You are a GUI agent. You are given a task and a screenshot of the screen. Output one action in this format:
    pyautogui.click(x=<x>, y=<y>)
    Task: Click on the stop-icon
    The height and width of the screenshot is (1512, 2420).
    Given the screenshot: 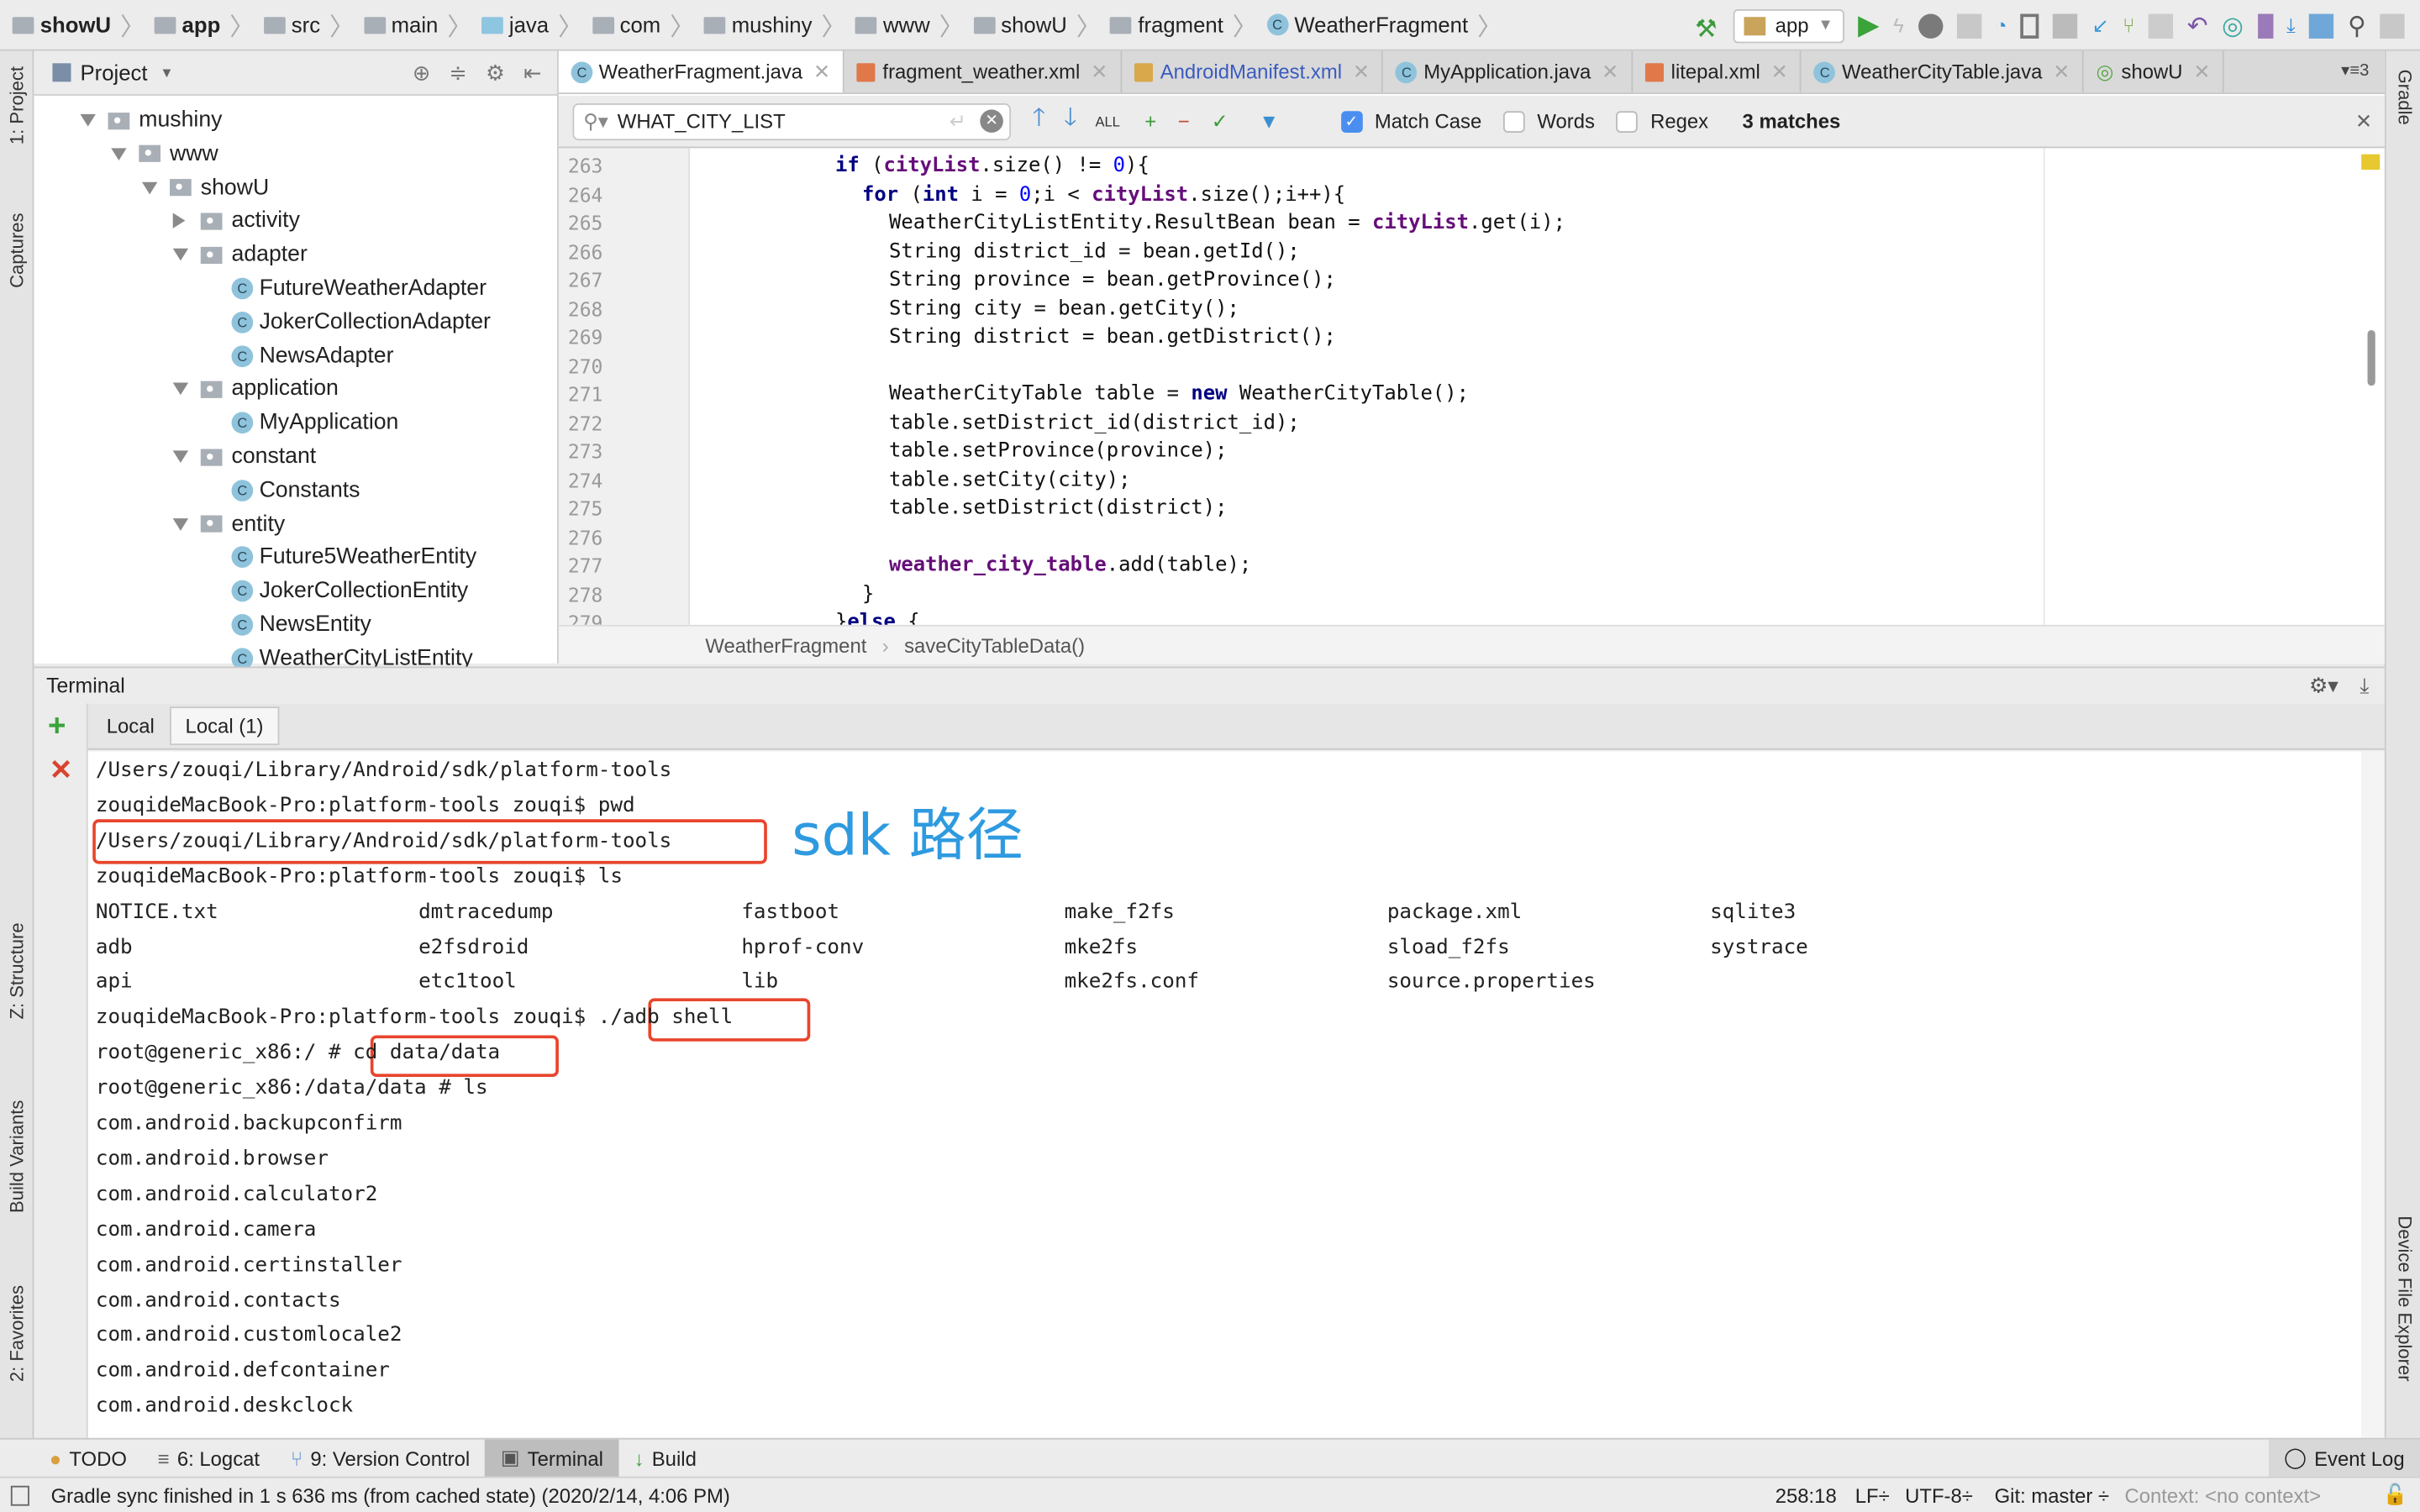 What is the action you would take?
    pyautogui.click(x=2066, y=25)
    